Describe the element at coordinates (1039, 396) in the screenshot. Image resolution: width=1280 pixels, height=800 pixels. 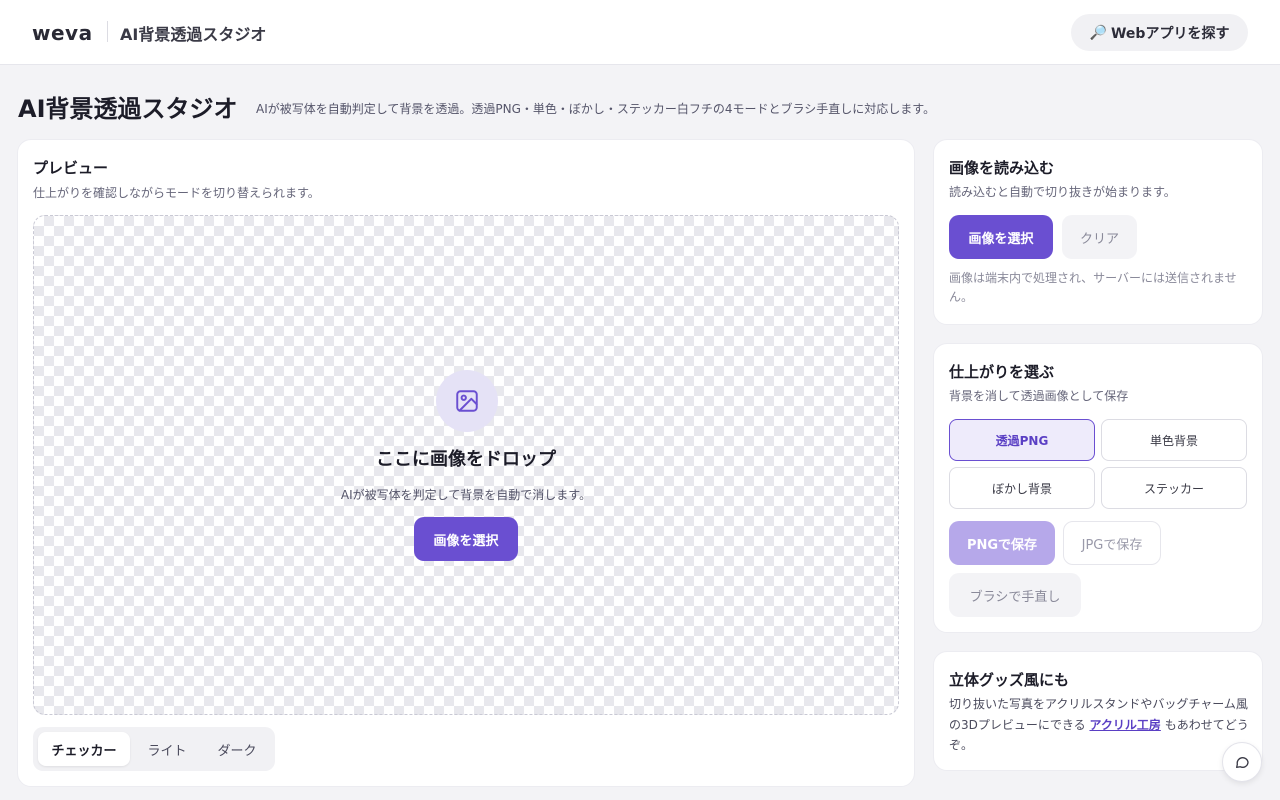
I see `finish-subtitle: 背景を消して透過画像として保存` at that location.